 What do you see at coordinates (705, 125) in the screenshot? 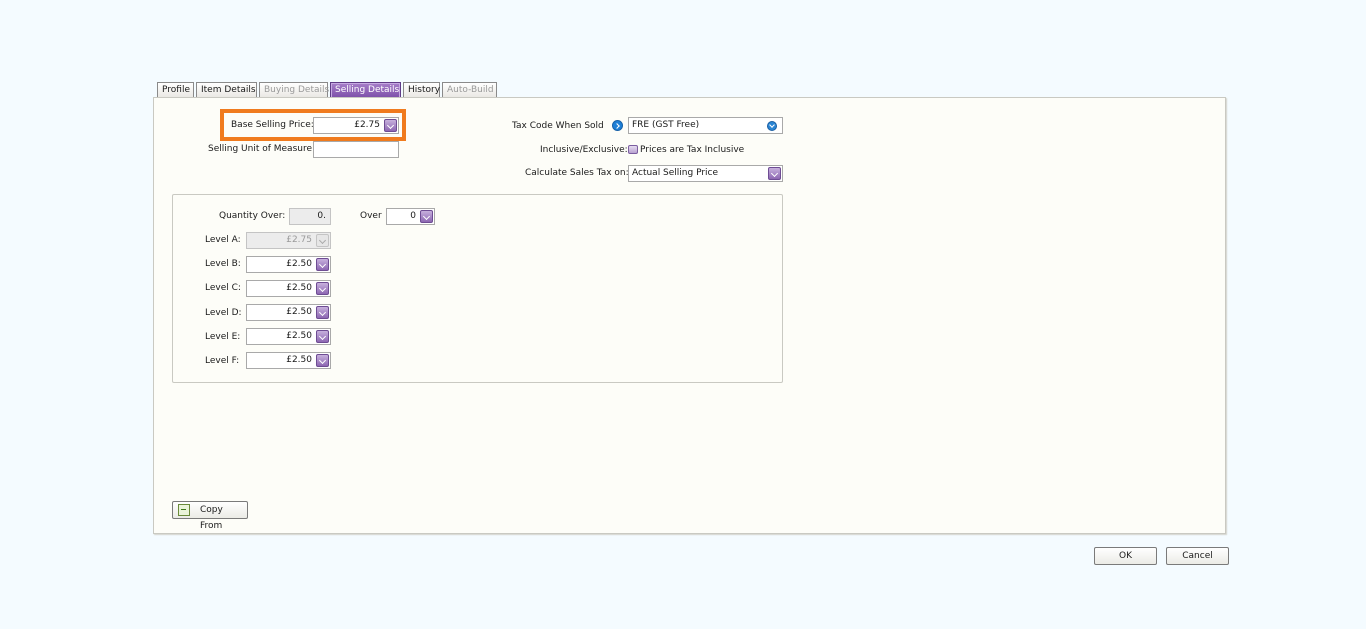
I see `tax-code-field: FRE (GST Free)` at bounding box center [705, 125].